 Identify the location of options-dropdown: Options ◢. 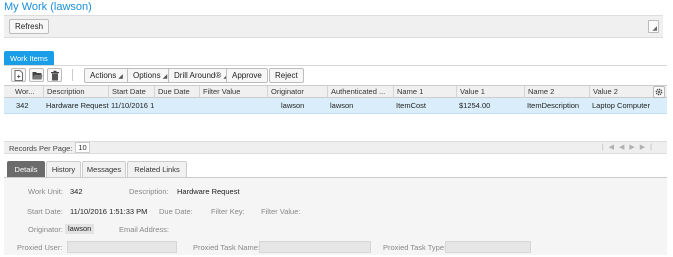
(150, 75).